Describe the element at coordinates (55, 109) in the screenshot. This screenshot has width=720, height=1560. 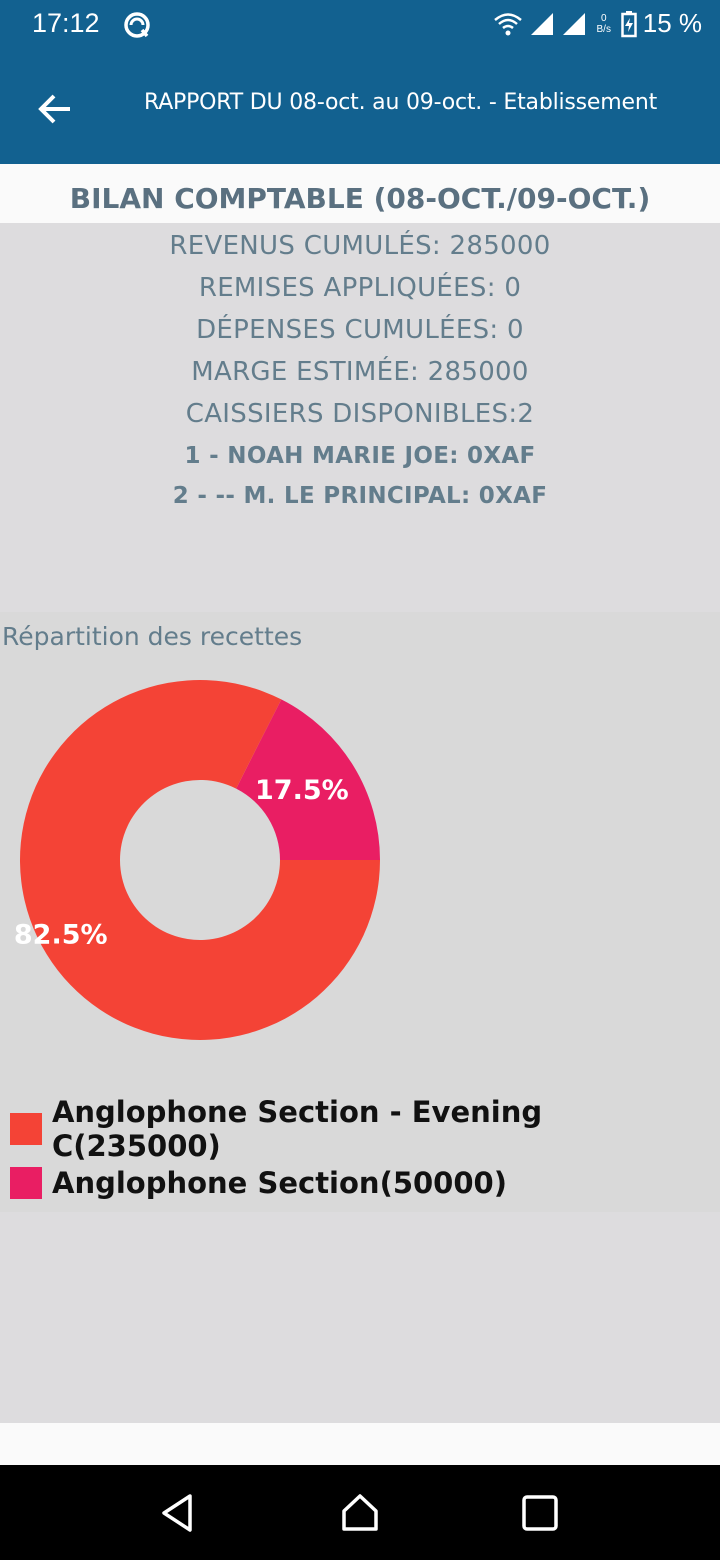
I see `arrow-back-icon` at that location.